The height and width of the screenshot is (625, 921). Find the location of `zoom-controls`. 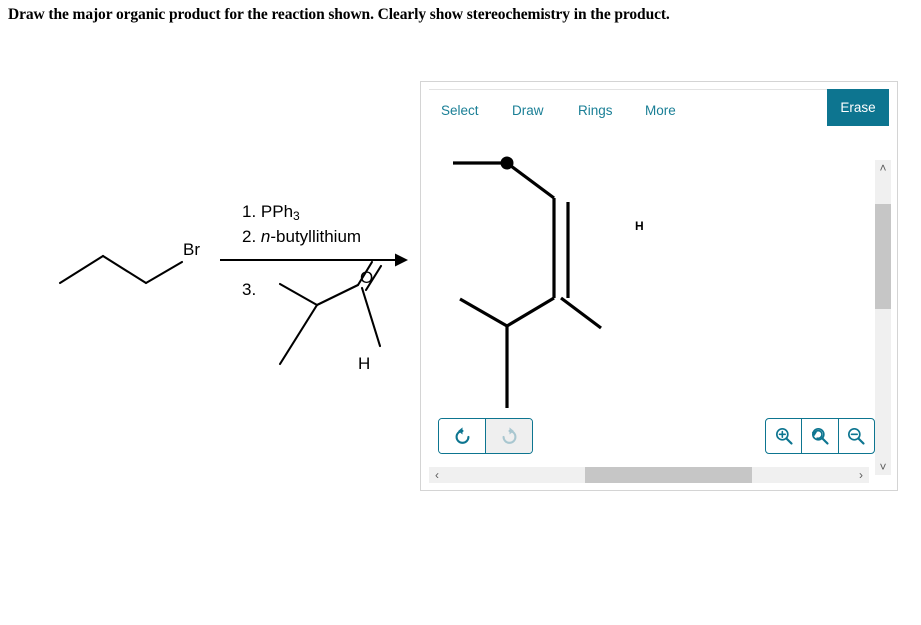

zoom-controls is located at coordinates (820, 436).